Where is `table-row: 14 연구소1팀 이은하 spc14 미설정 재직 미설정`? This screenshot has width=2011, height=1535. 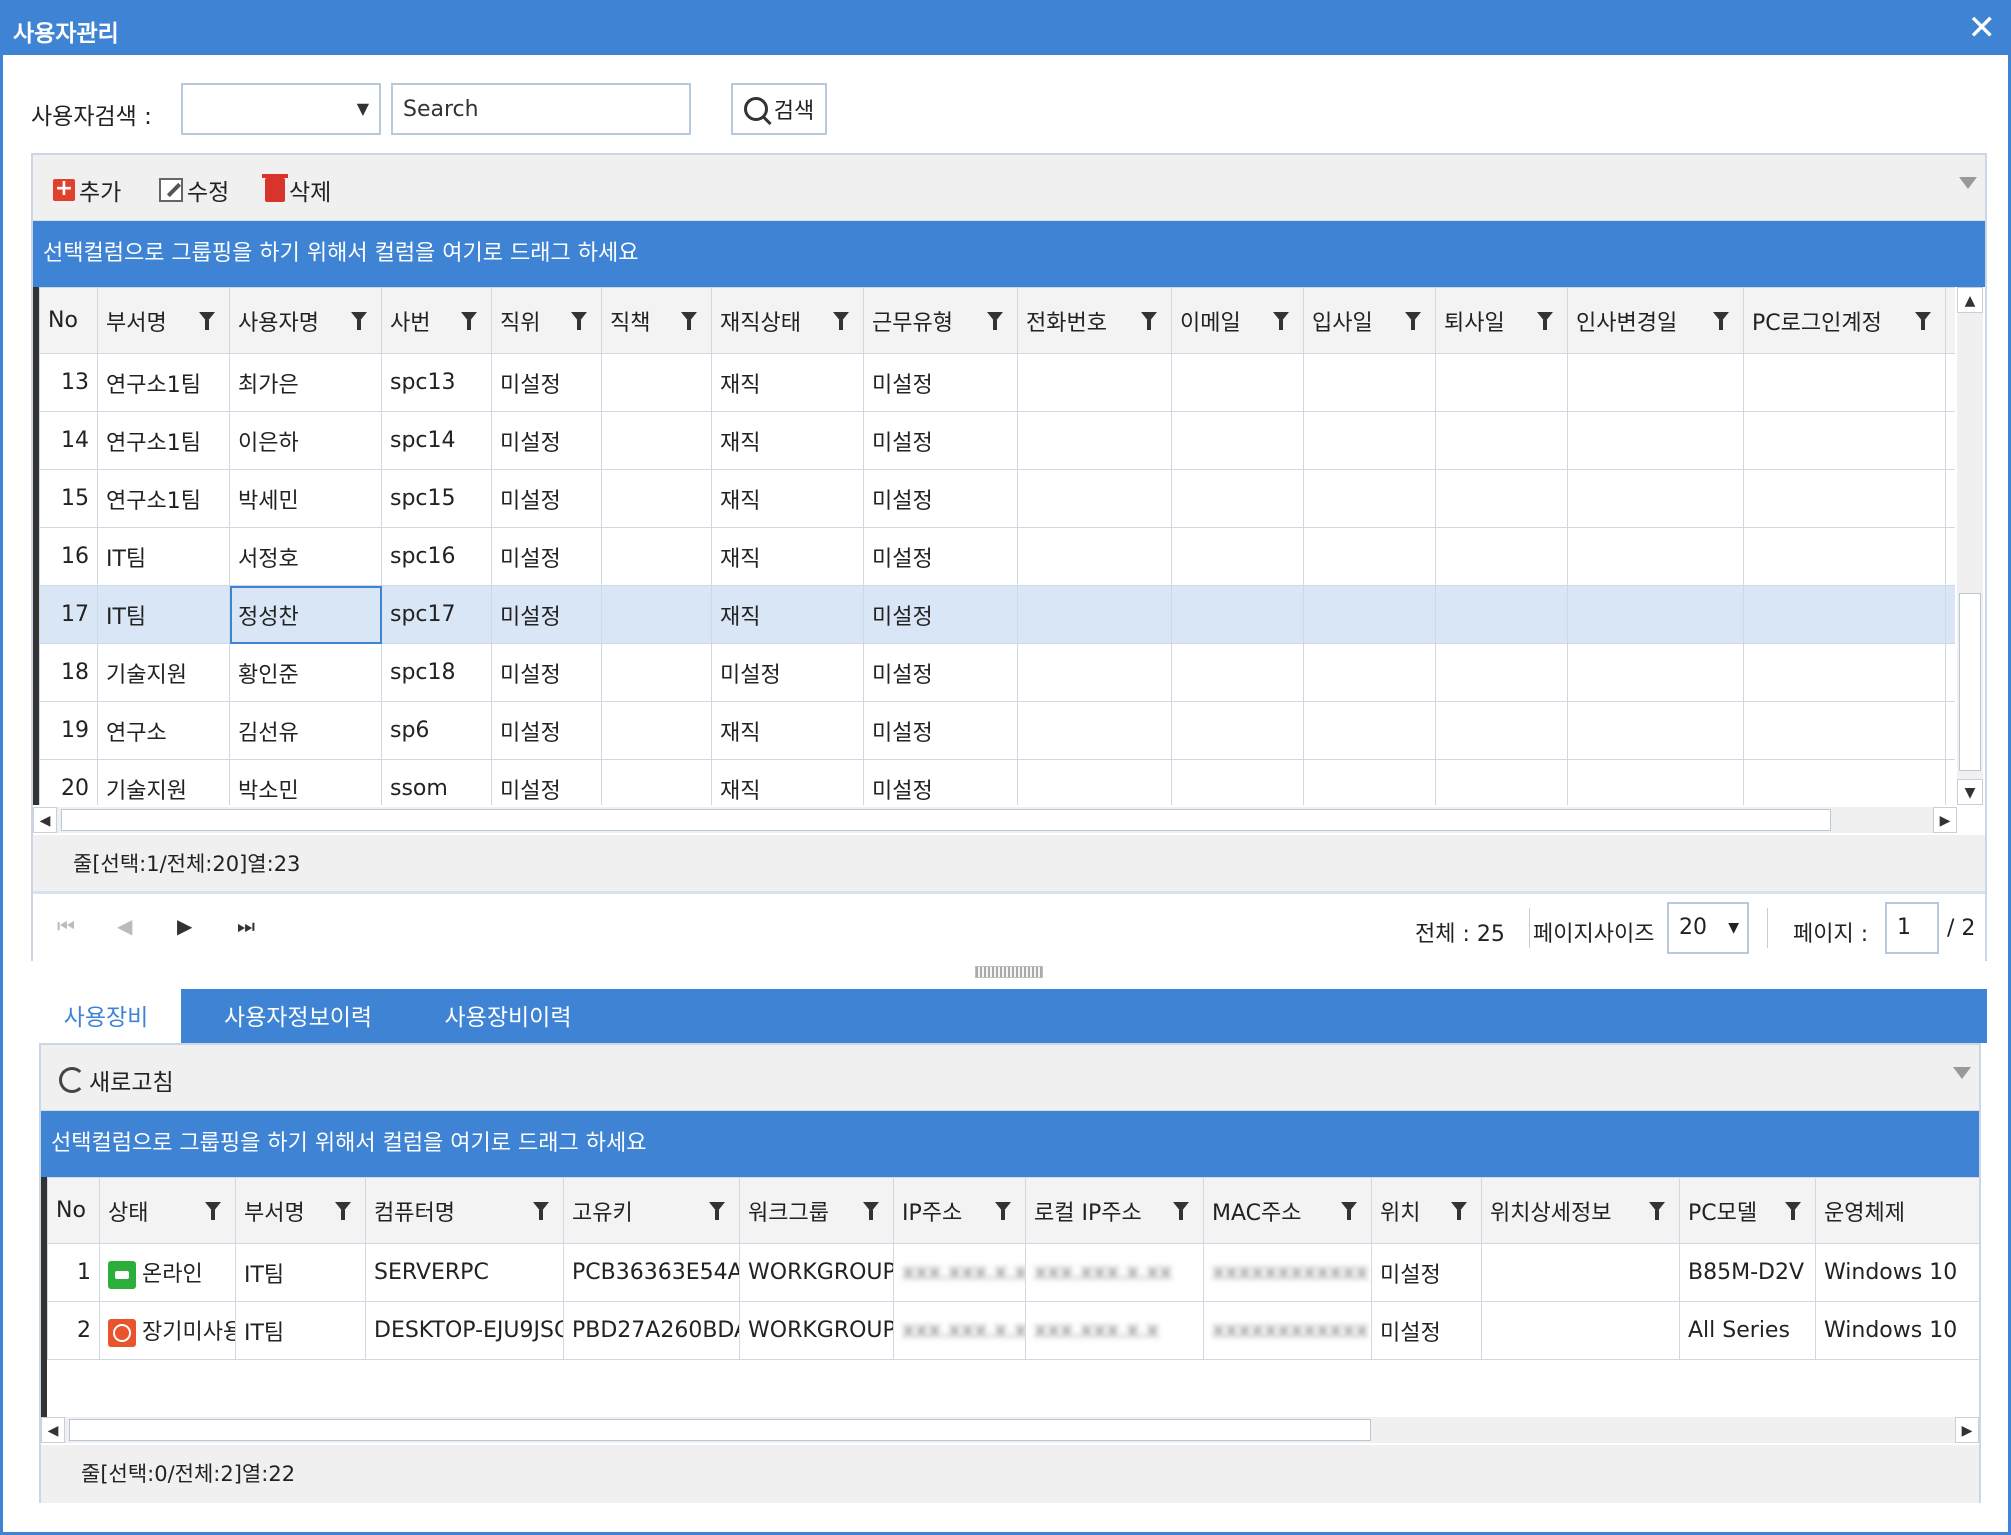
table-row: 14 연구소1팀 이은하 spc14 미설정 재직 미설정 is located at coordinates (997, 440).